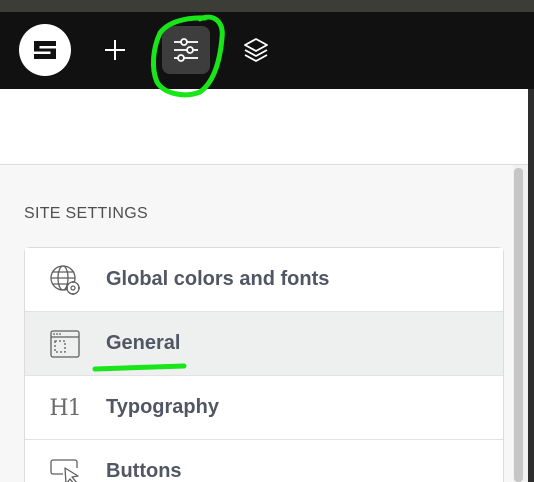 The image size is (534, 482). What do you see at coordinates (264, 461) in the screenshot?
I see `settings-item-buttons: Buttons` at bounding box center [264, 461].